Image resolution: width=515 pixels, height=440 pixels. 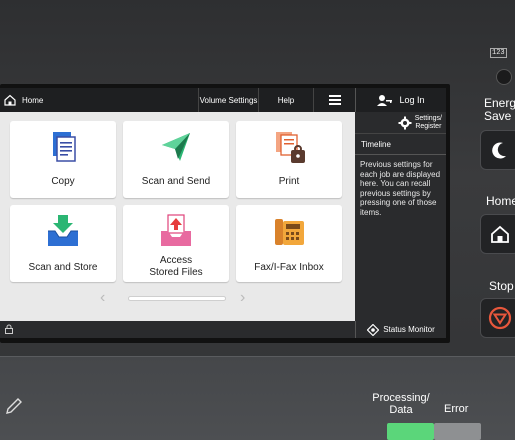 What do you see at coordinates (176, 147) in the screenshot?
I see `scan-send-icon` at bounding box center [176, 147].